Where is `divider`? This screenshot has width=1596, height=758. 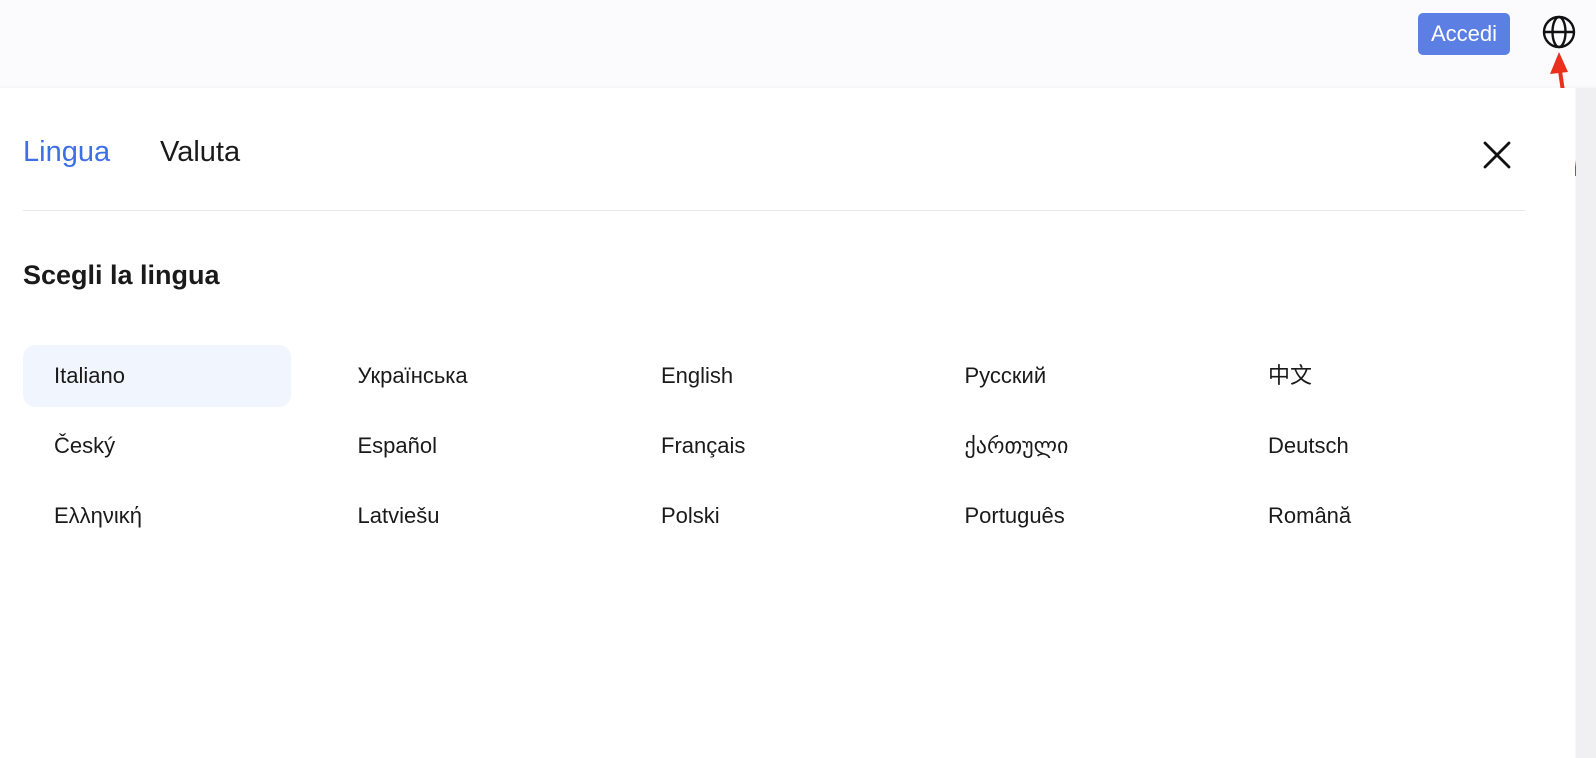 divider is located at coordinates (774, 210).